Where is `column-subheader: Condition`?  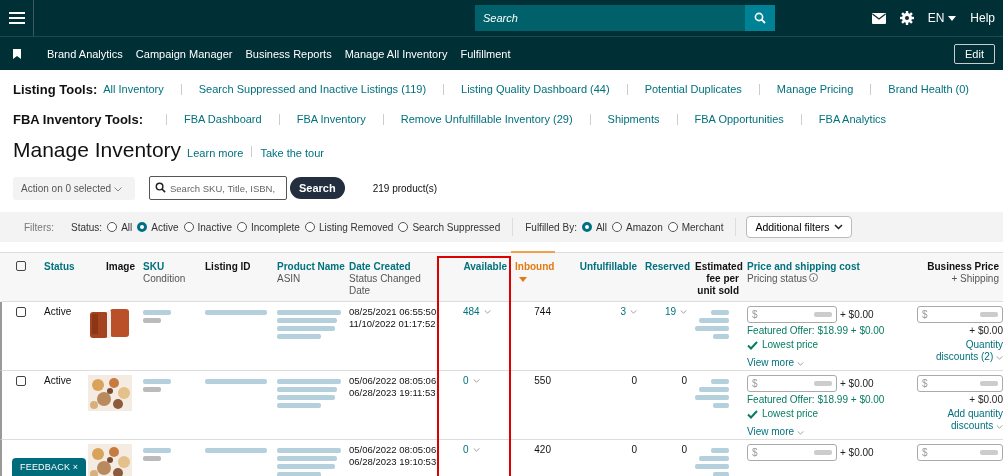 column-subheader: Condition is located at coordinates (165, 279).